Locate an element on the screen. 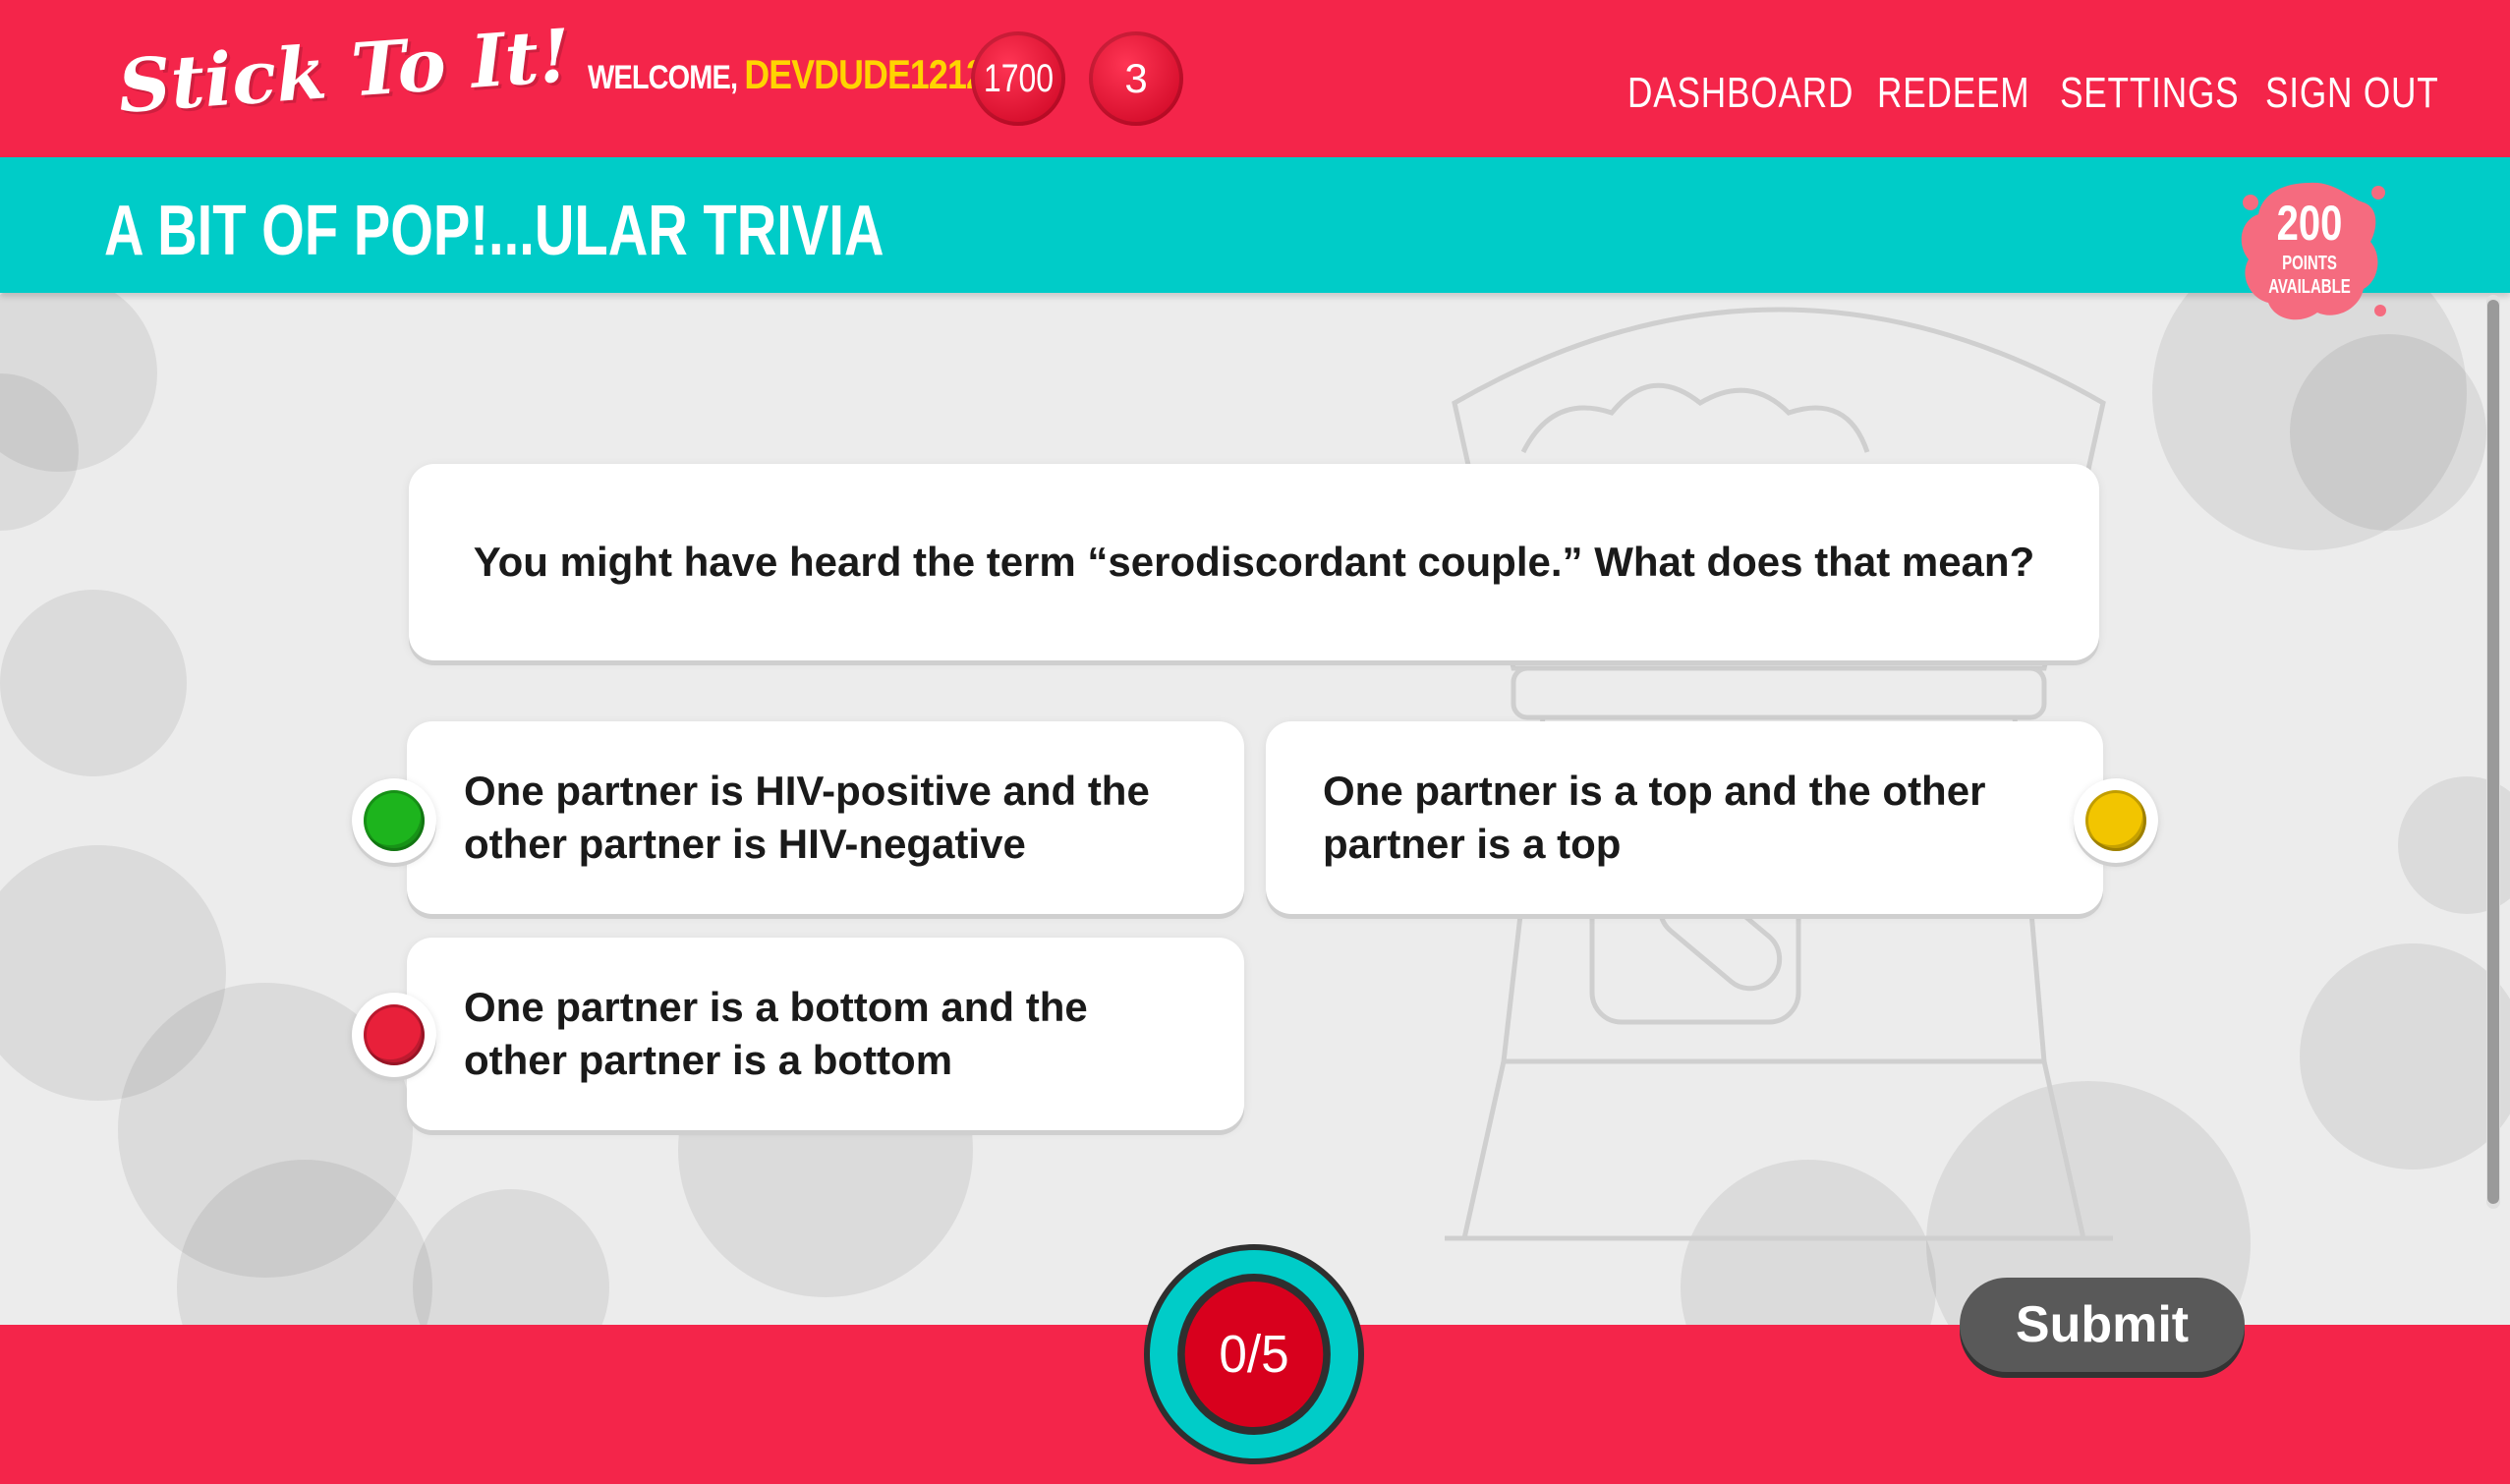  counter-bubble-icon: 3 is located at coordinates (1136, 78).